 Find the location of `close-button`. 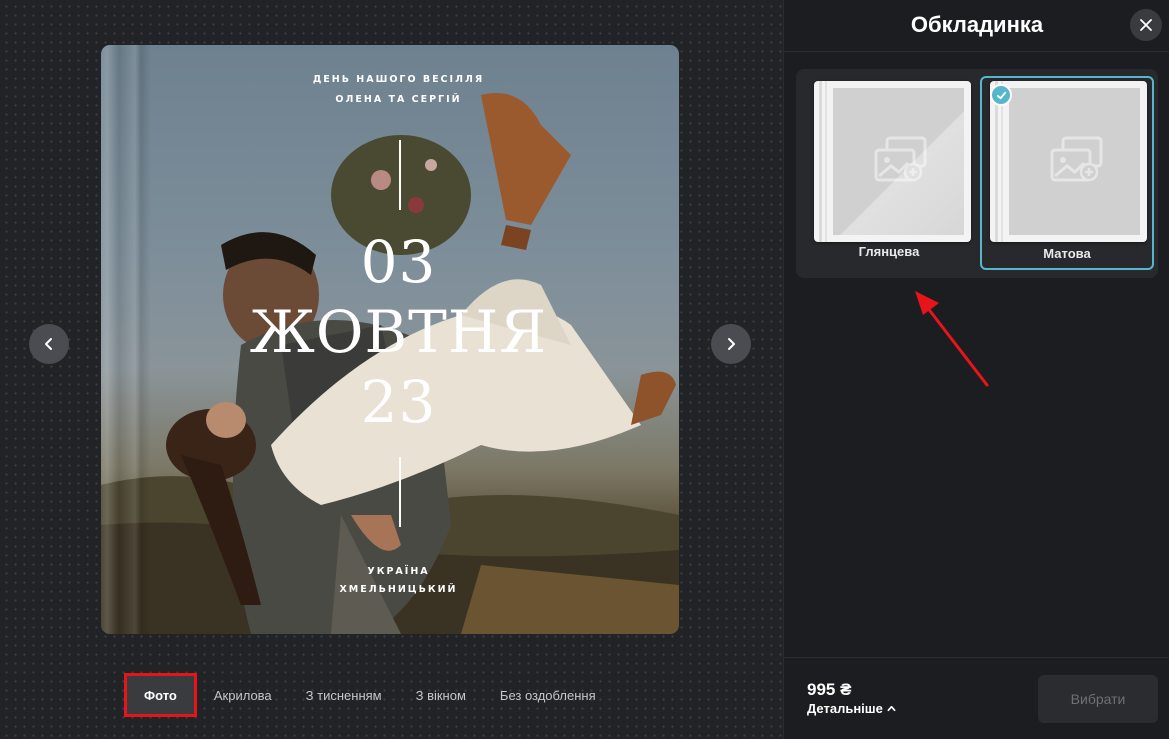

close-button is located at coordinates (1146, 25).